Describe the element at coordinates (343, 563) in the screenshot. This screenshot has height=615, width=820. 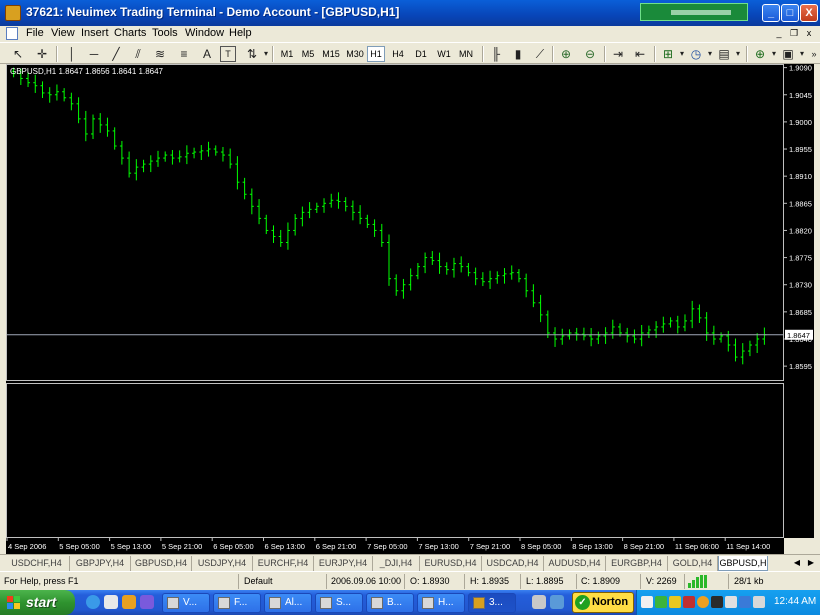
I see `tab-eurjpy-h4: EURJPY,H4` at that location.